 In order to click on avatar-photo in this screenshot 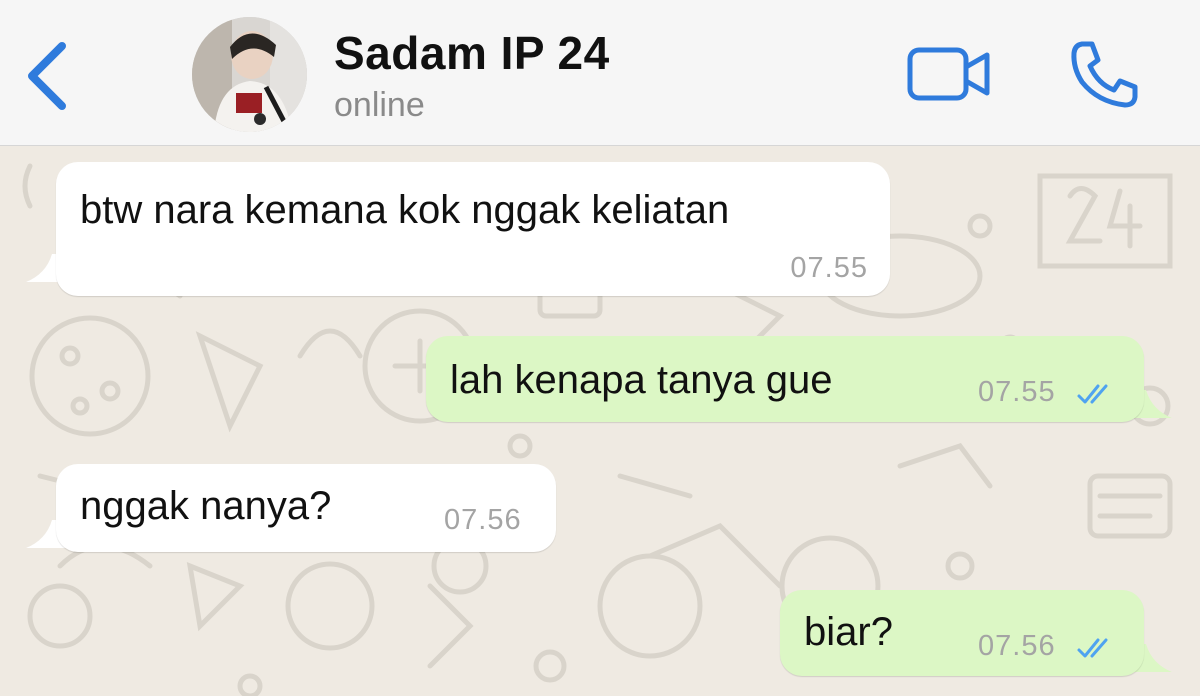, I will do `click(249, 74)`.